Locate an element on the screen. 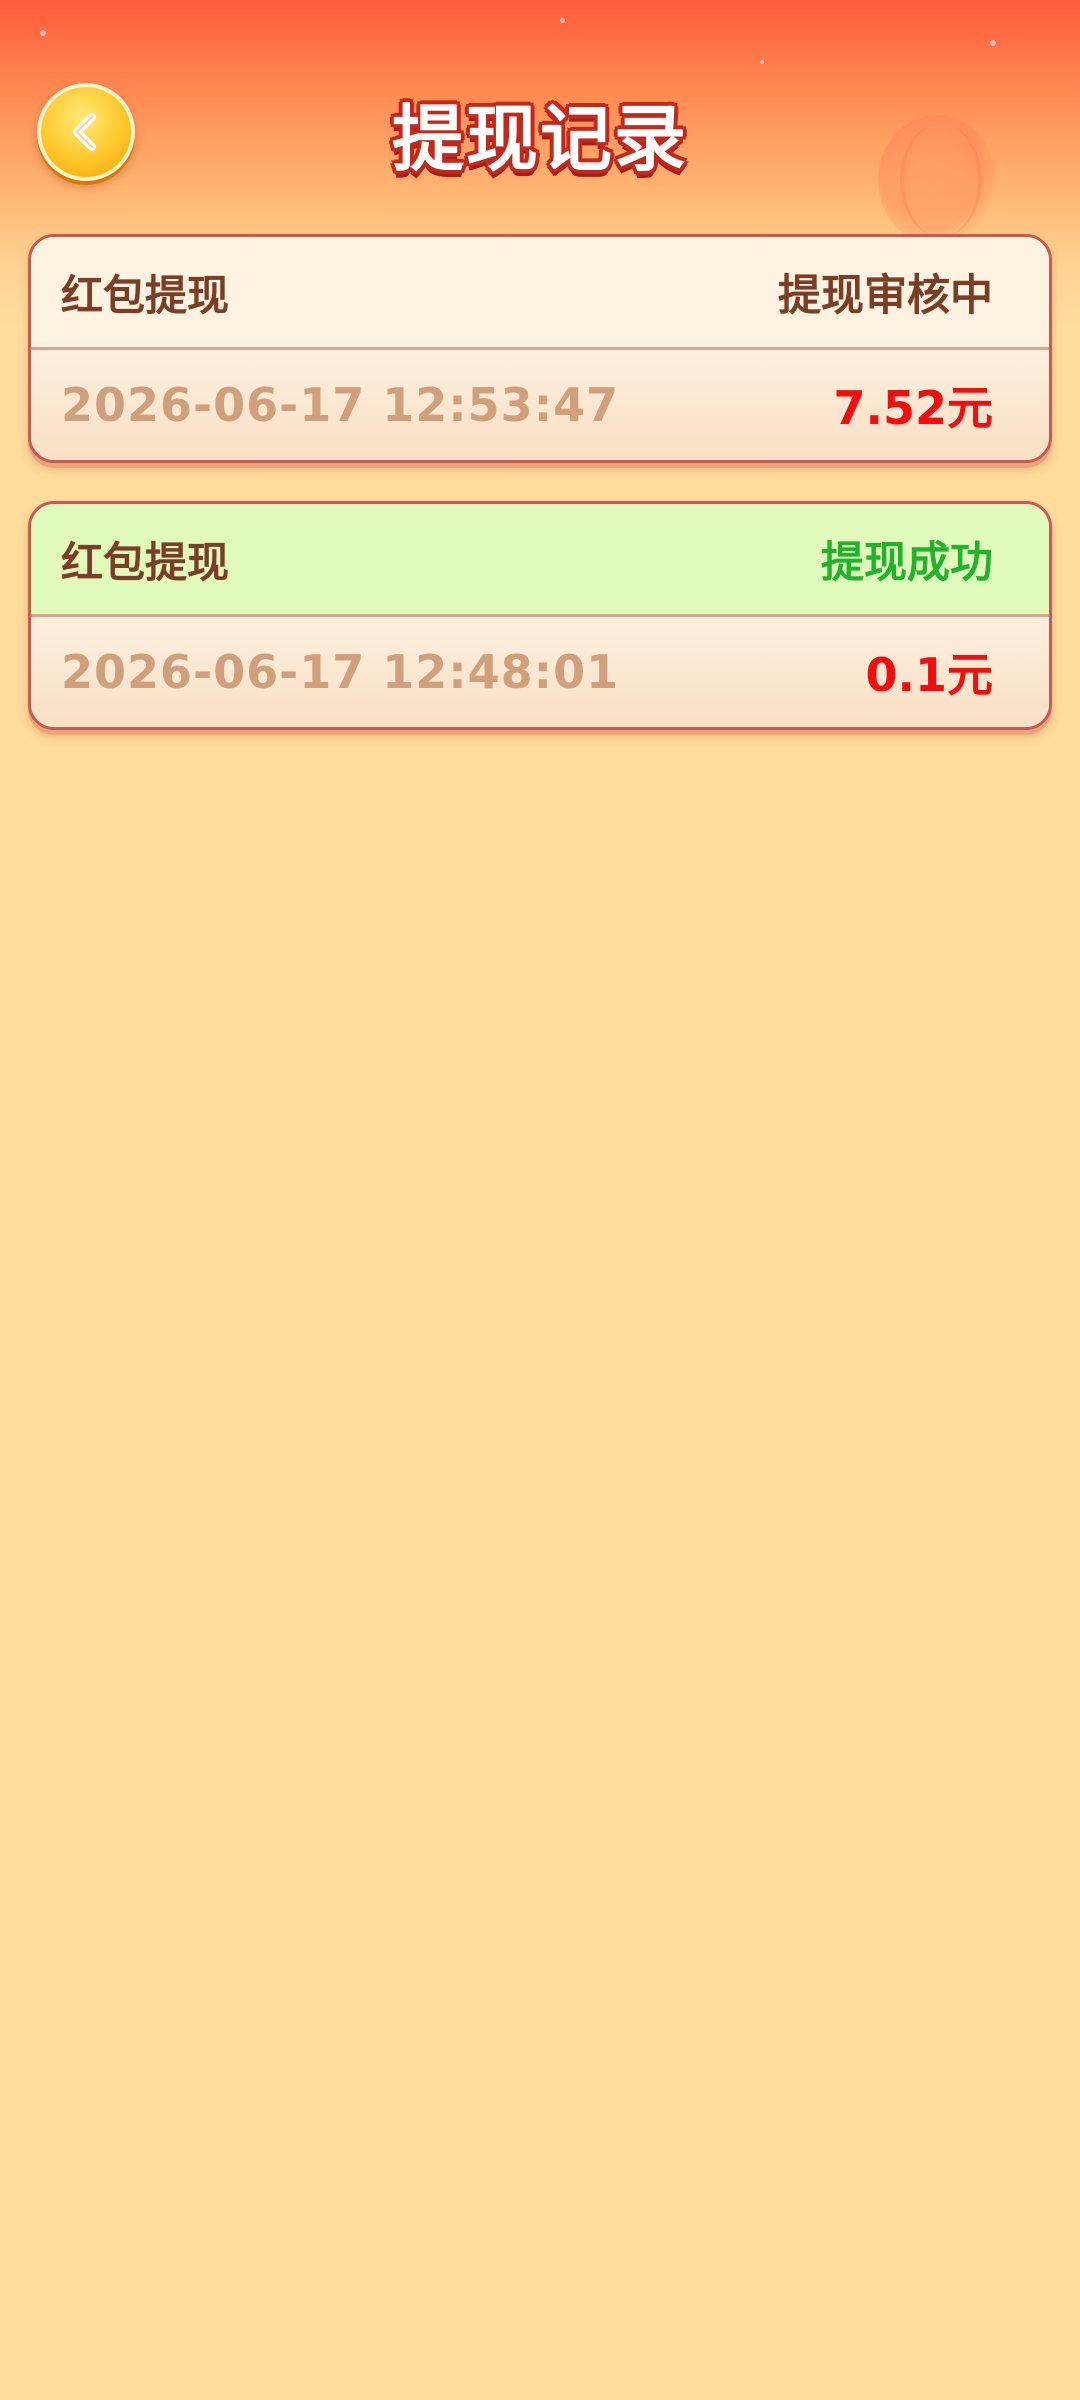 The width and height of the screenshot is (1080, 2400). record-detail-row: 2026-06-17 12:53:47 7.52元 is located at coordinates (540, 405).